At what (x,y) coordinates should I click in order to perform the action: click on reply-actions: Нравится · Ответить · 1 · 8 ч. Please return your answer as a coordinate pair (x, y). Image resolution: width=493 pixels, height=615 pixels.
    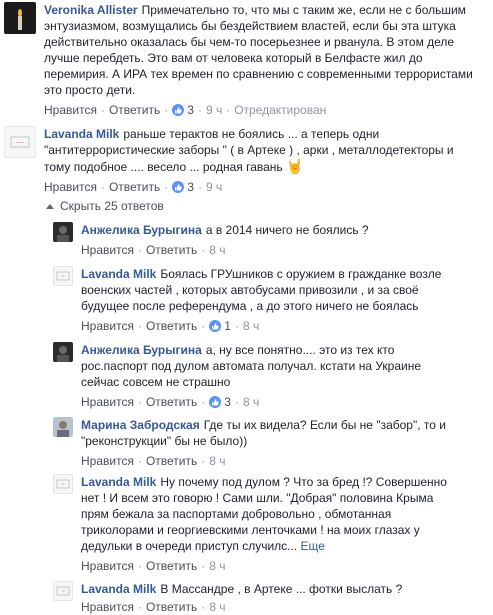
    Looking at the image, I should click on (170, 326).